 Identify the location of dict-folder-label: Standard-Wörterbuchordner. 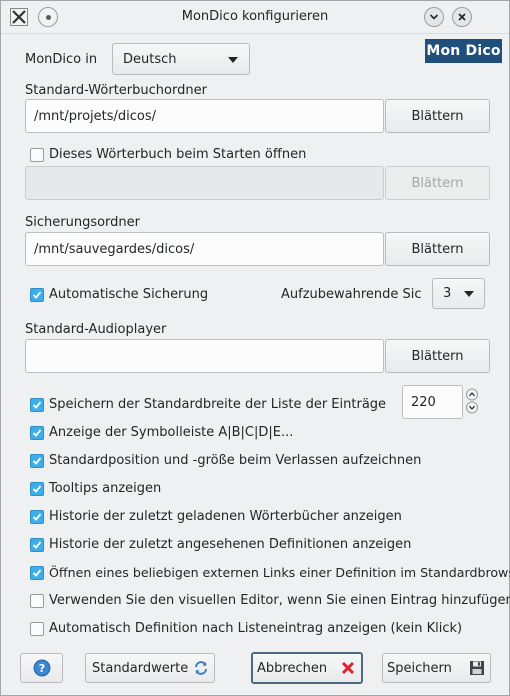
(116, 90).